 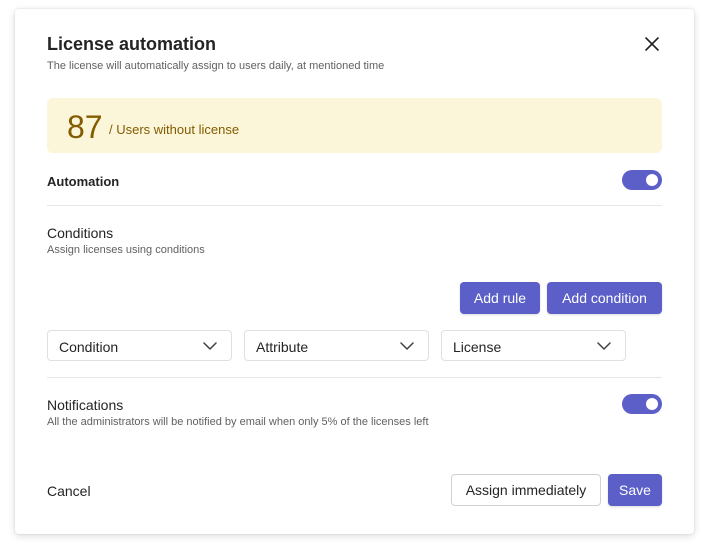 I want to click on users-without-license-count: 87, so click(x=85, y=127).